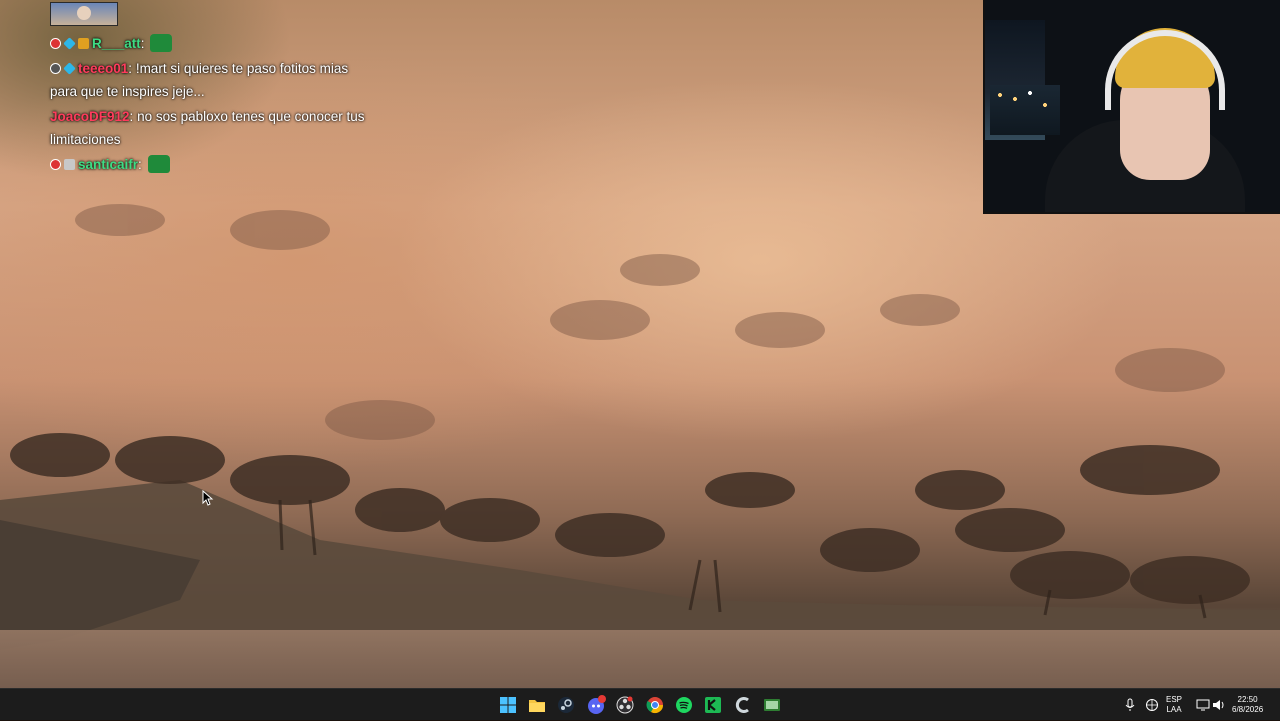  I want to click on webcam-overlay, so click(1131, 107).